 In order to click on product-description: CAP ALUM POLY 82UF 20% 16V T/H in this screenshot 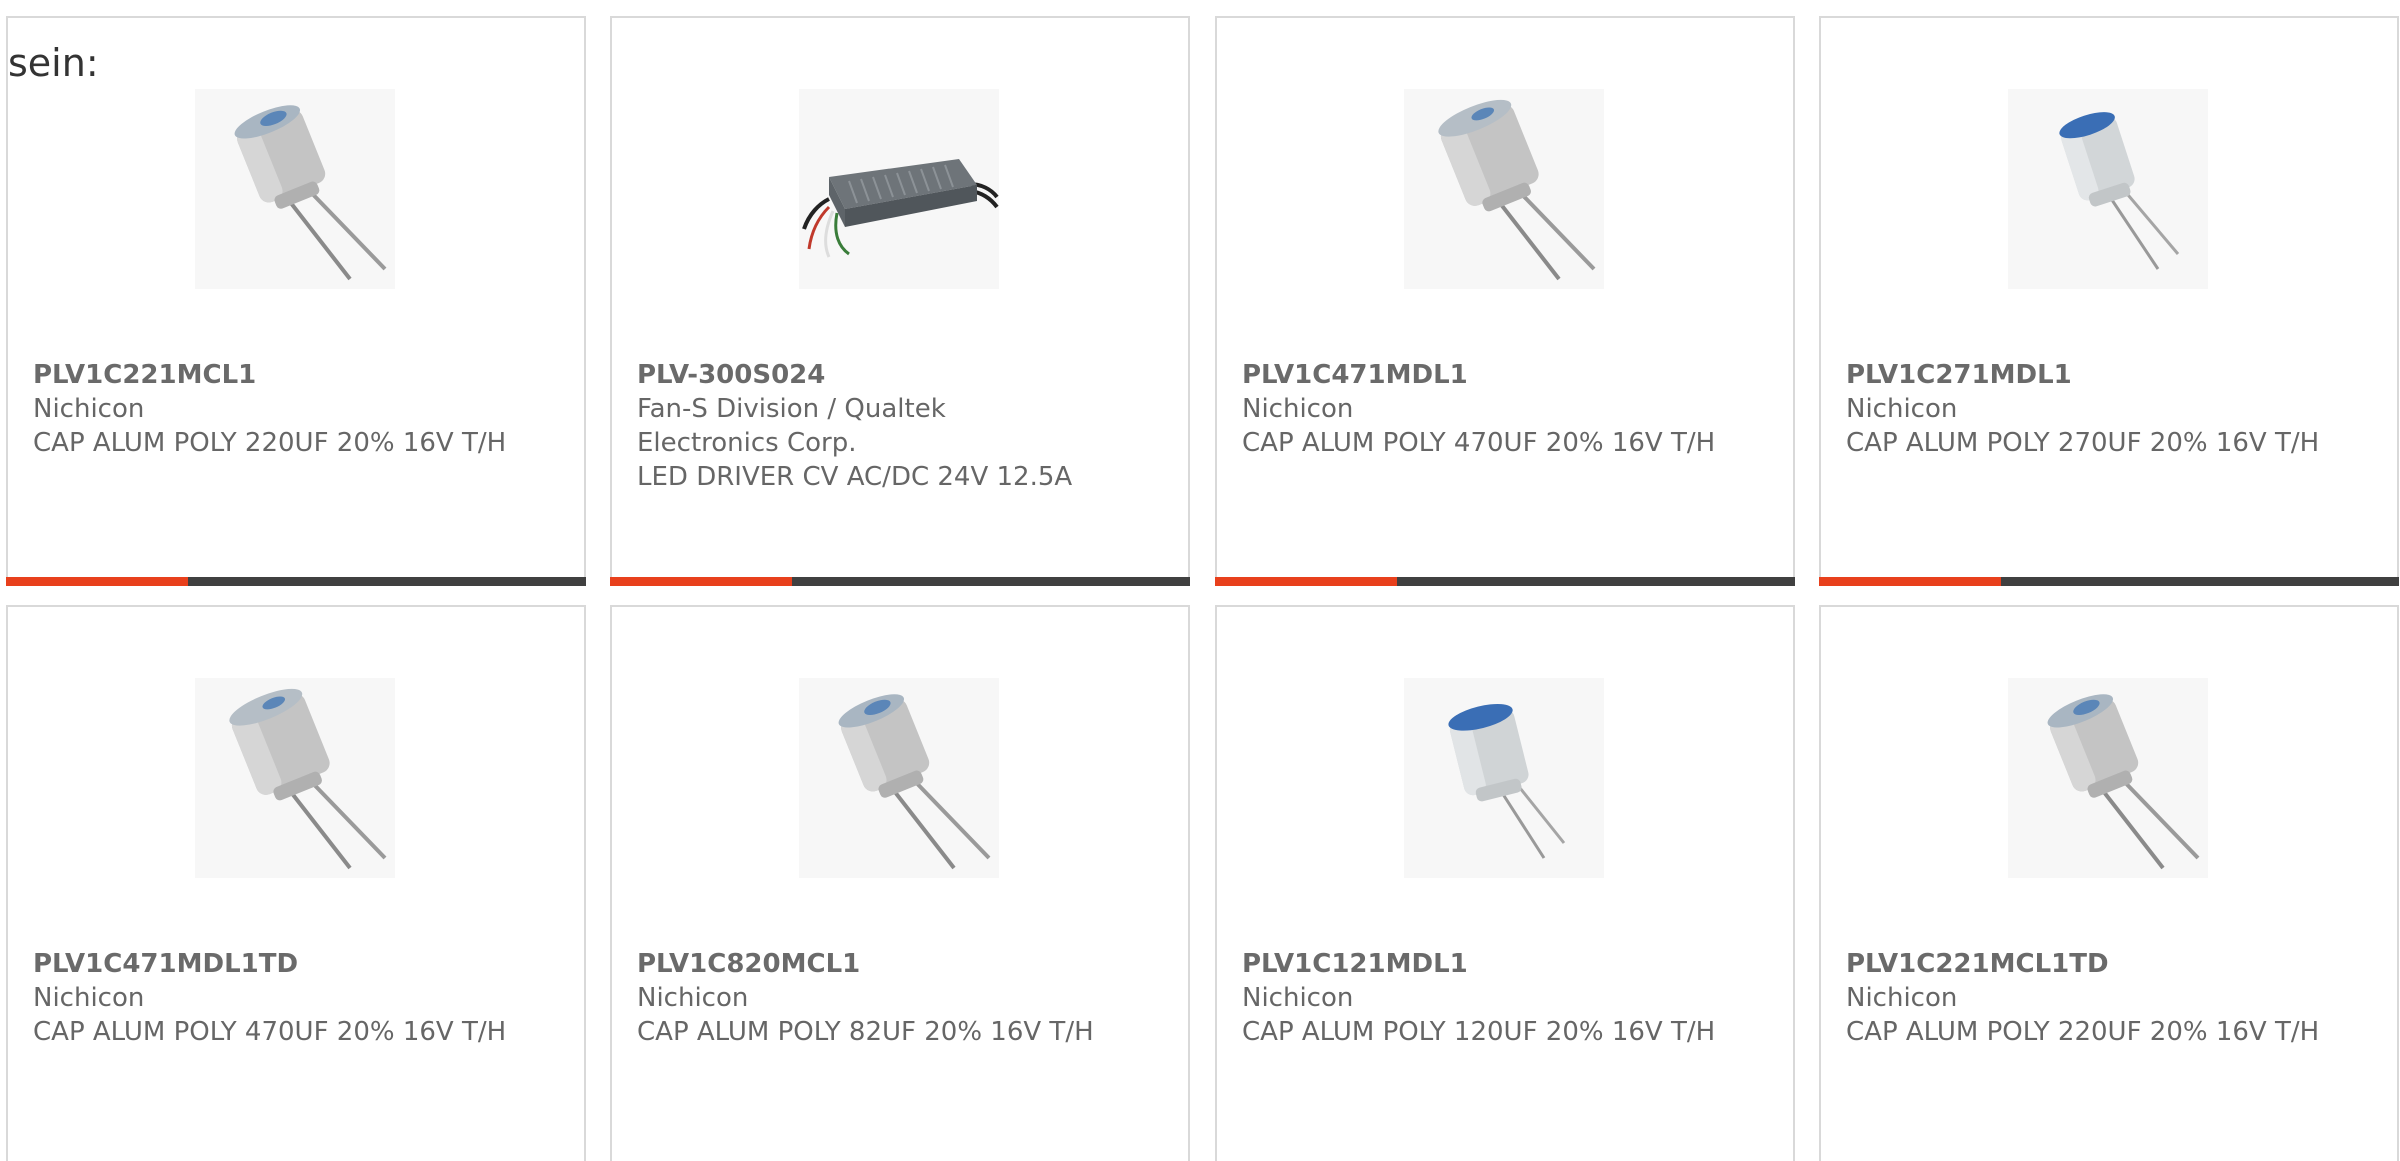, I will do `click(865, 1032)`.